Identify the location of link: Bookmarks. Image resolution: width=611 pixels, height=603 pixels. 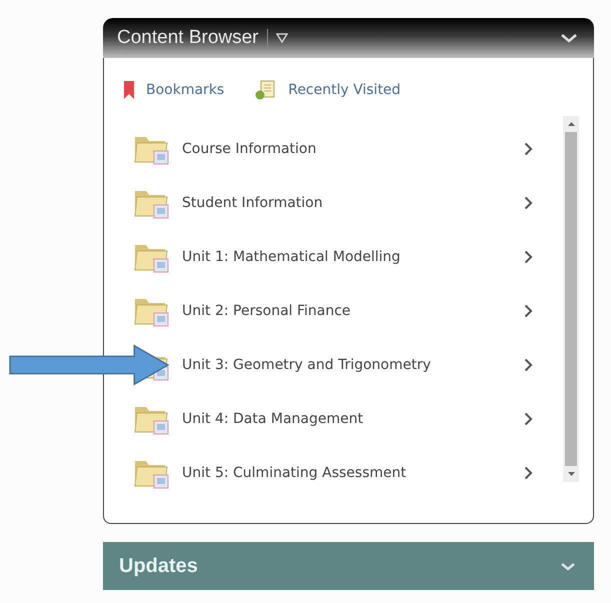
(174, 90).